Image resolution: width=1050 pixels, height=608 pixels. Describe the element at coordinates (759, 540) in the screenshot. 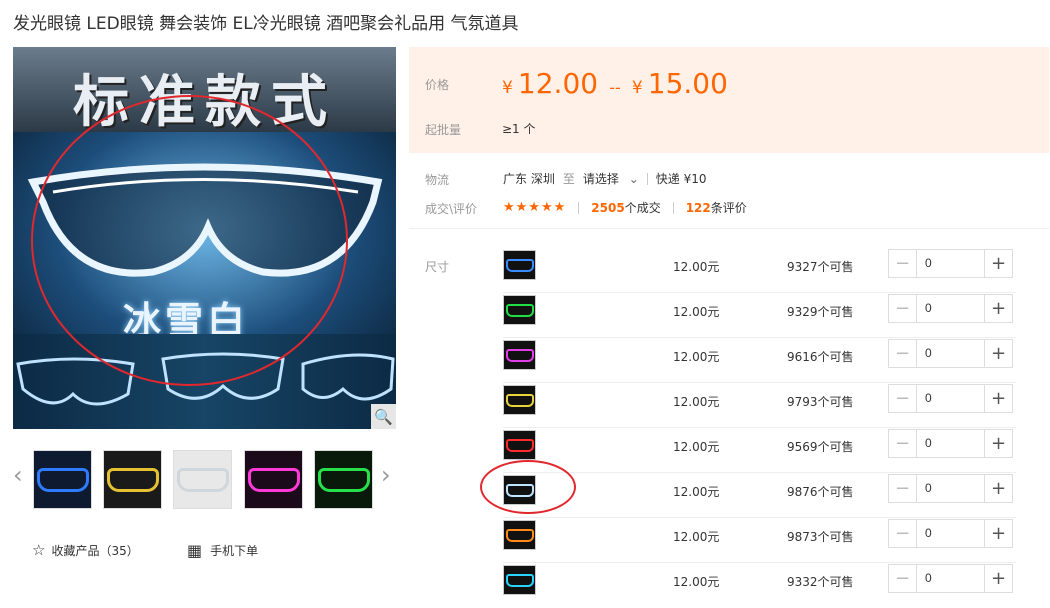

I see `sku-row: 12.00元 9873个可售 −0 +` at that location.